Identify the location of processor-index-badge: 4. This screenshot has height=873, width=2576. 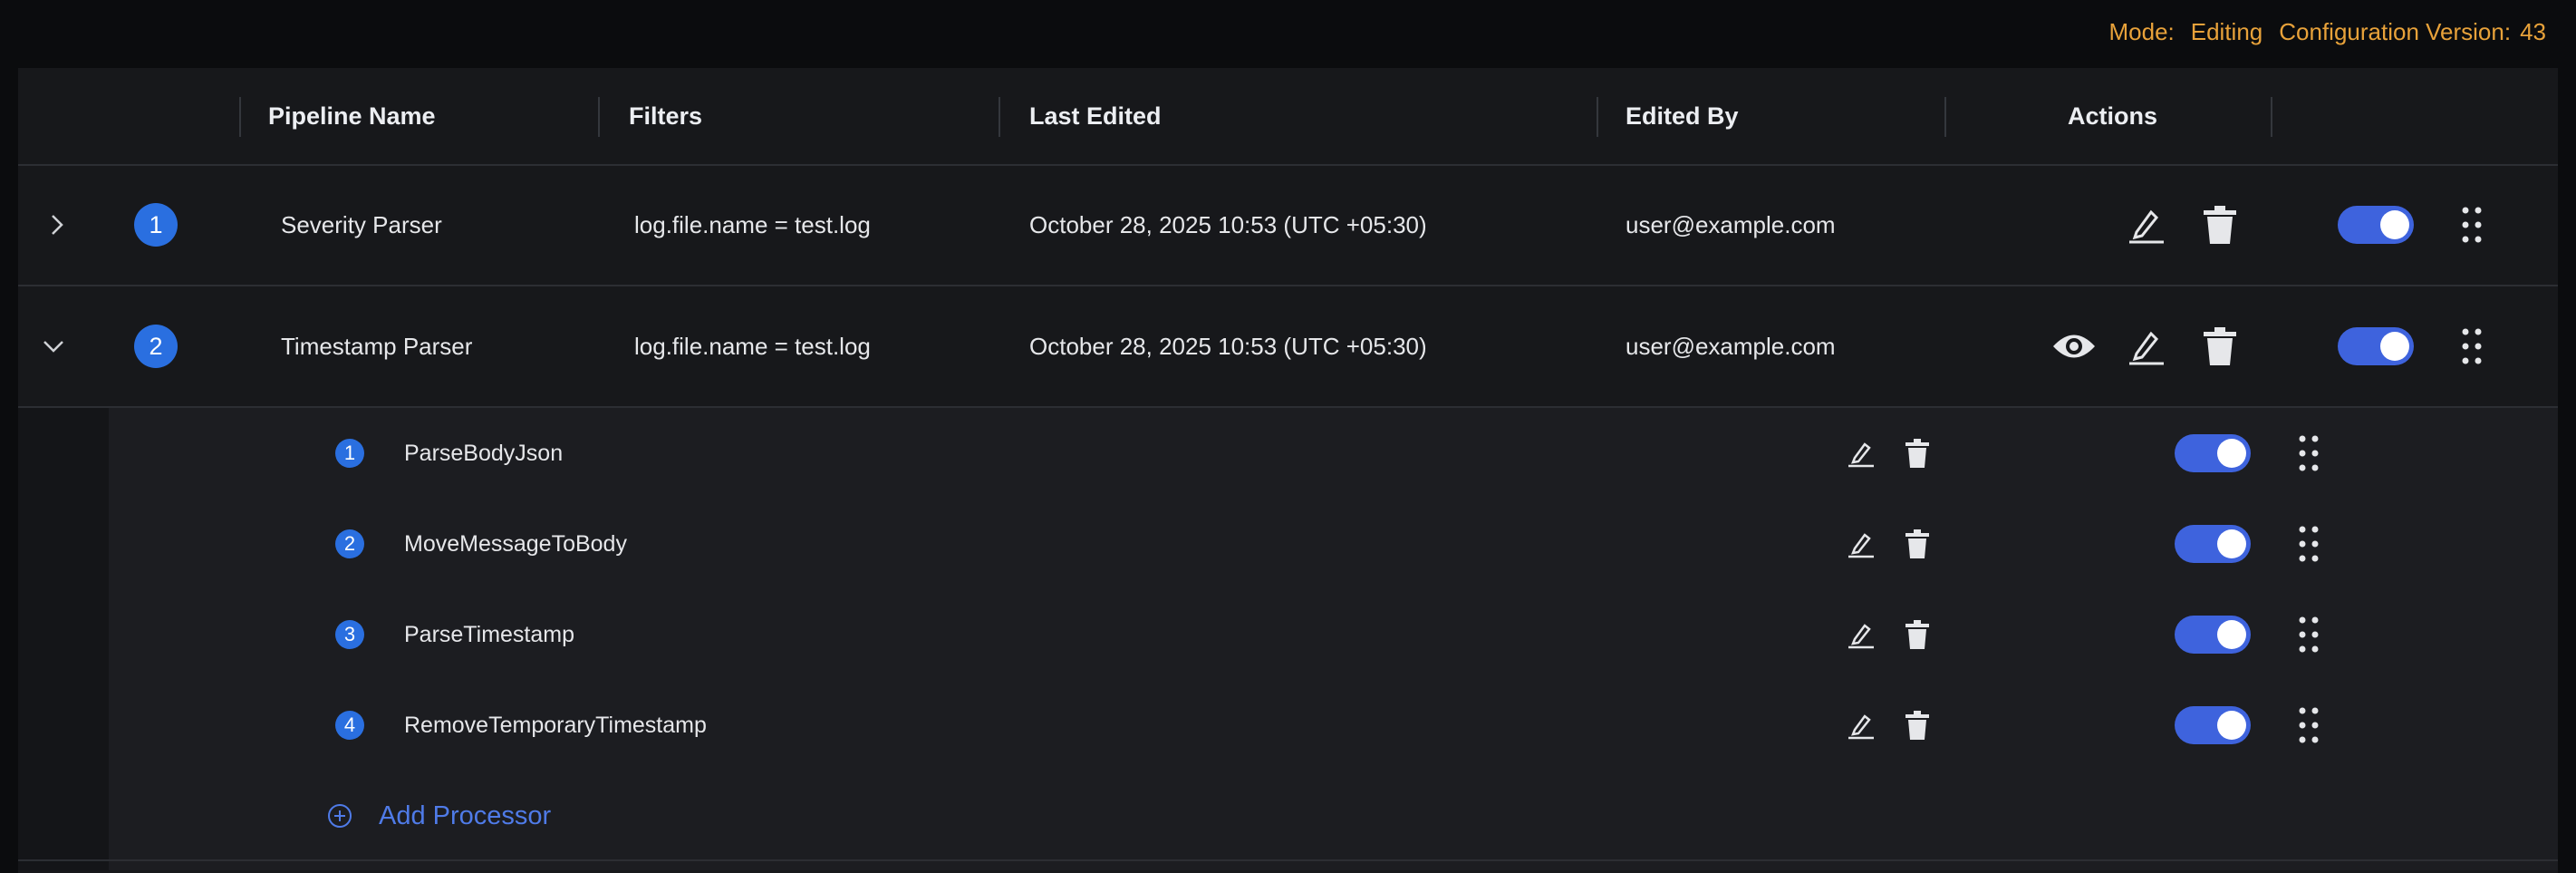
(349, 725).